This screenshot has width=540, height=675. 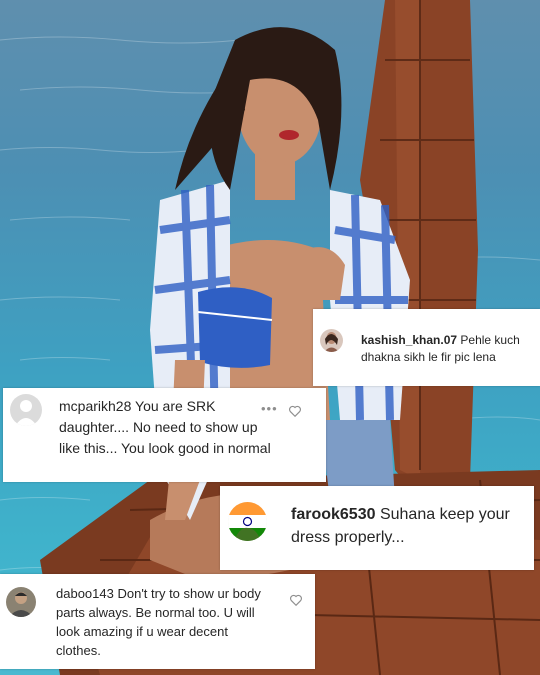 I want to click on comment-username: farook6530, so click(x=333, y=514).